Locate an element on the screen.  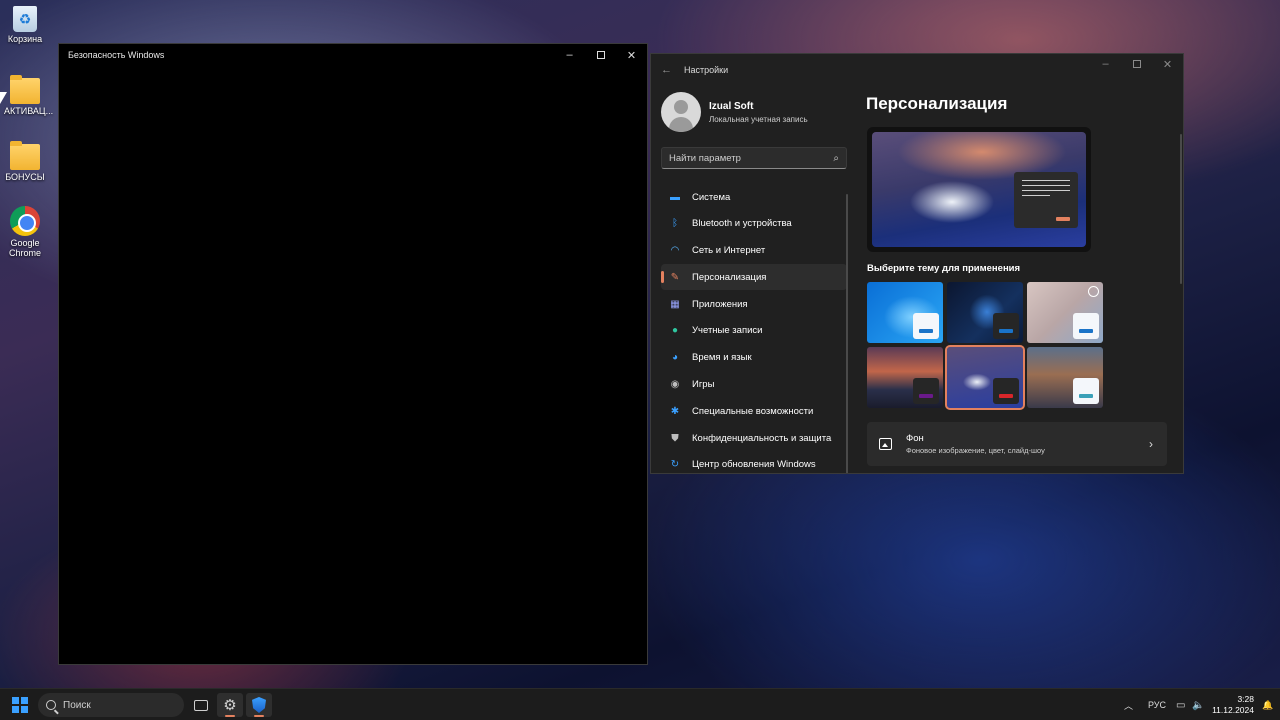
sidebar-item: ◕ Время и язык is located at coordinates (754, 358).